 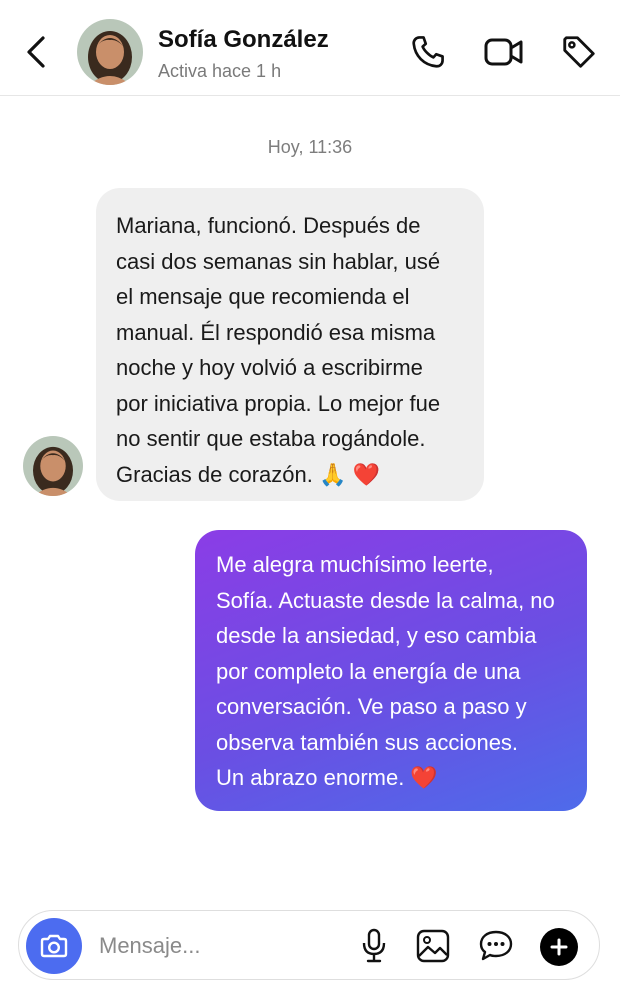 I want to click on voice-call-button, so click(x=428, y=52).